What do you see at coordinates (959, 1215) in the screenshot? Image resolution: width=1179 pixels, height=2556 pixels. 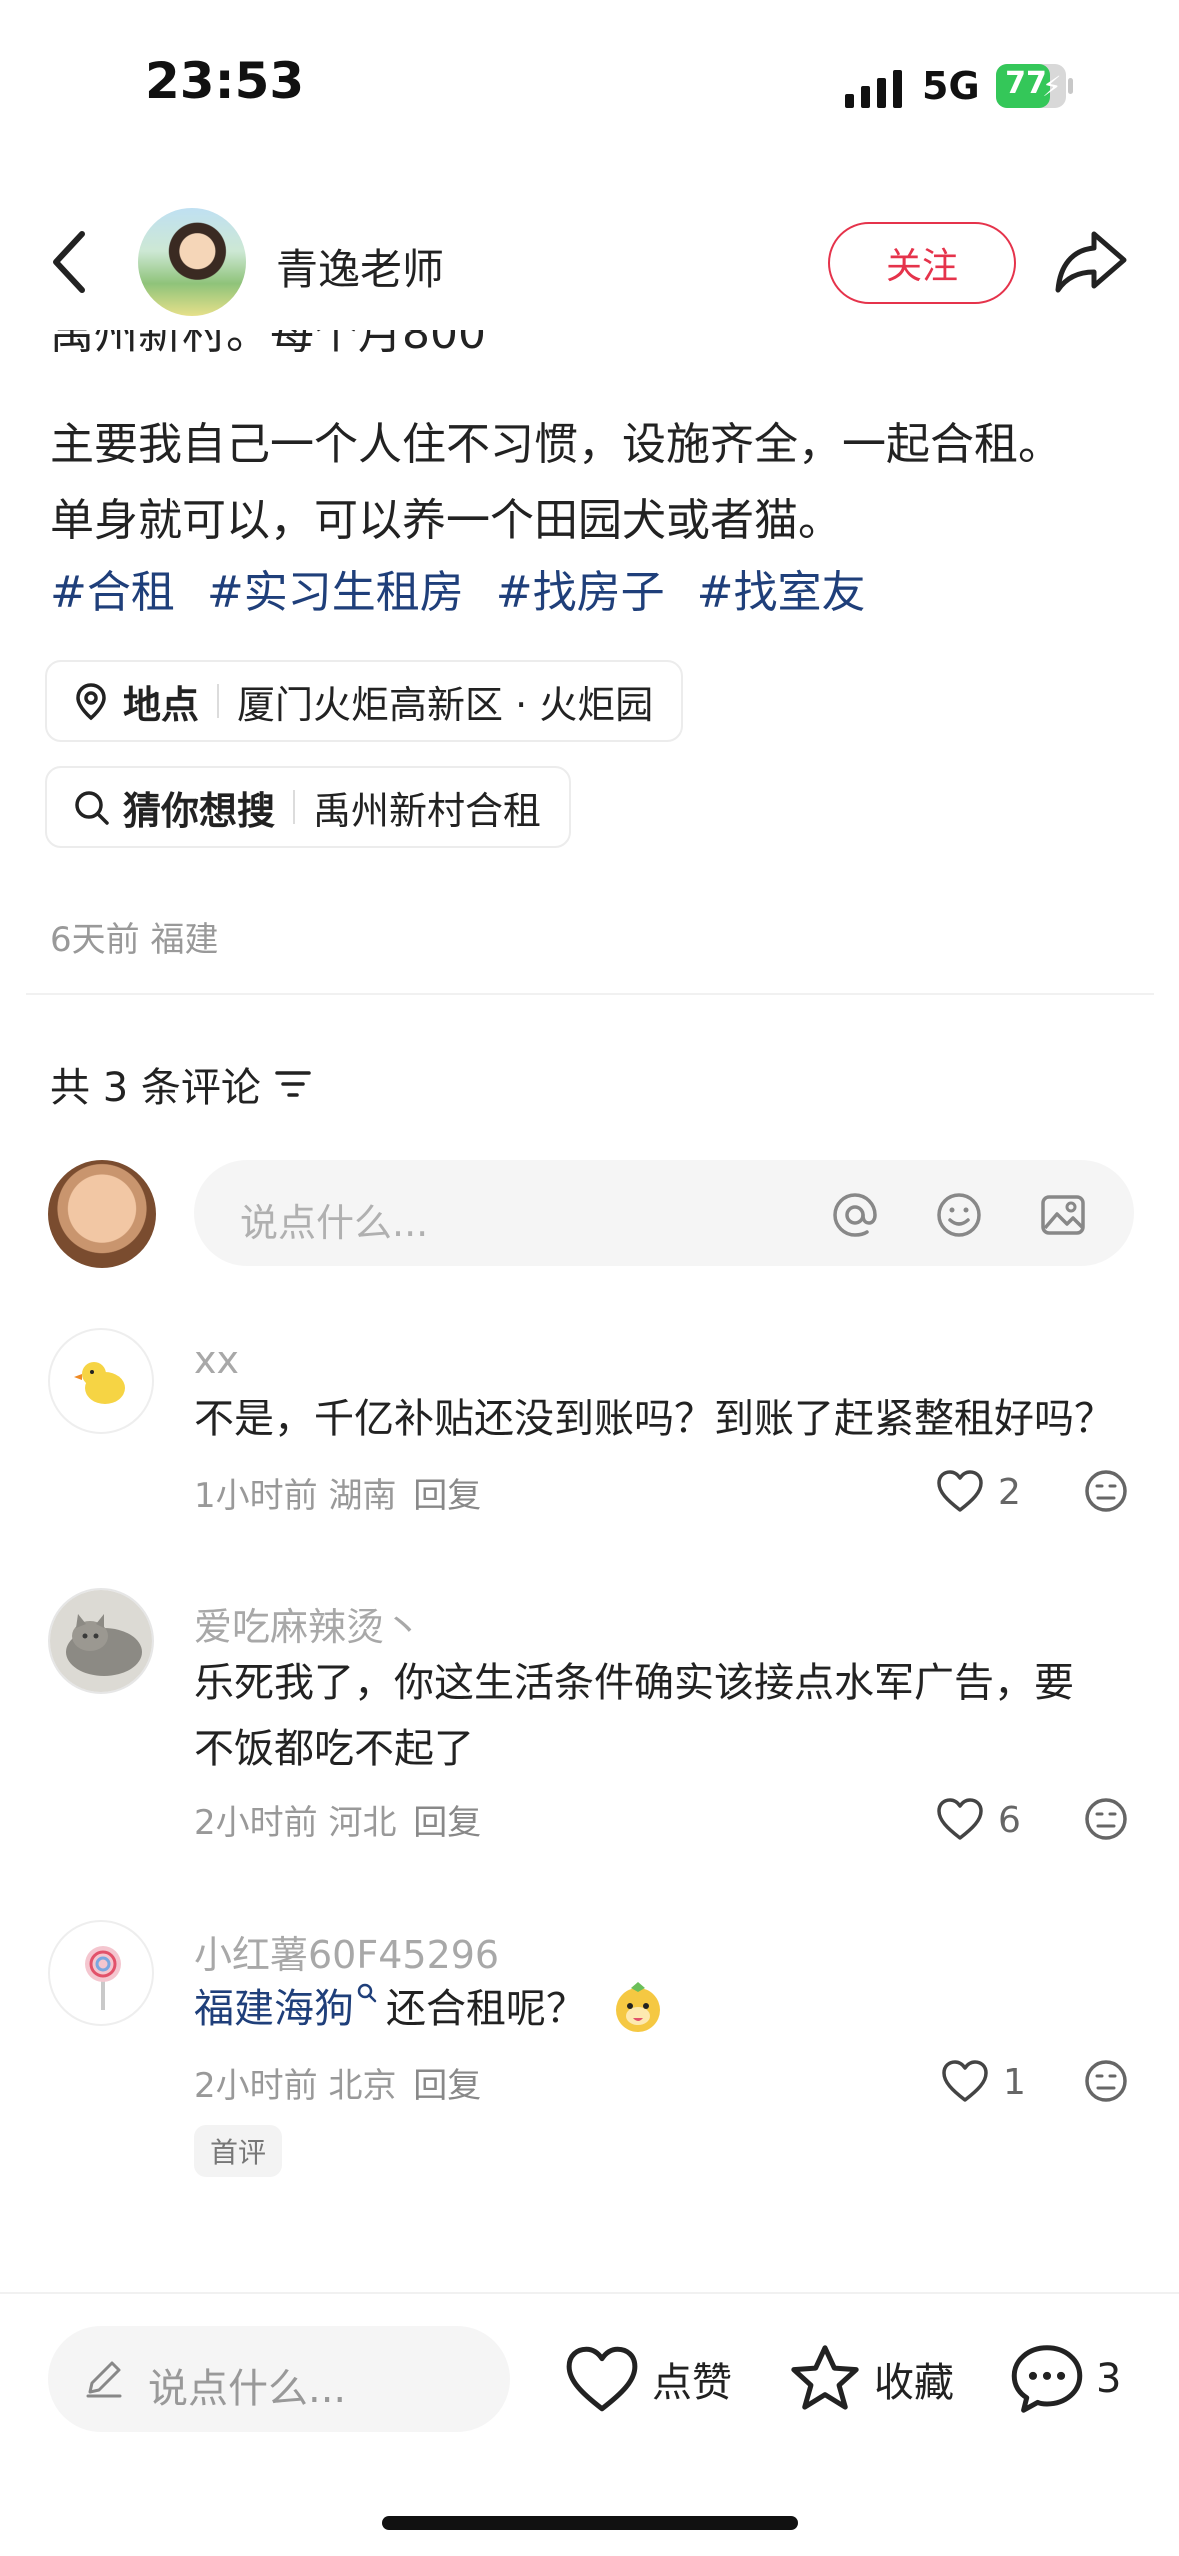 I see `emoji-icon` at bounding box center [959, 1215].